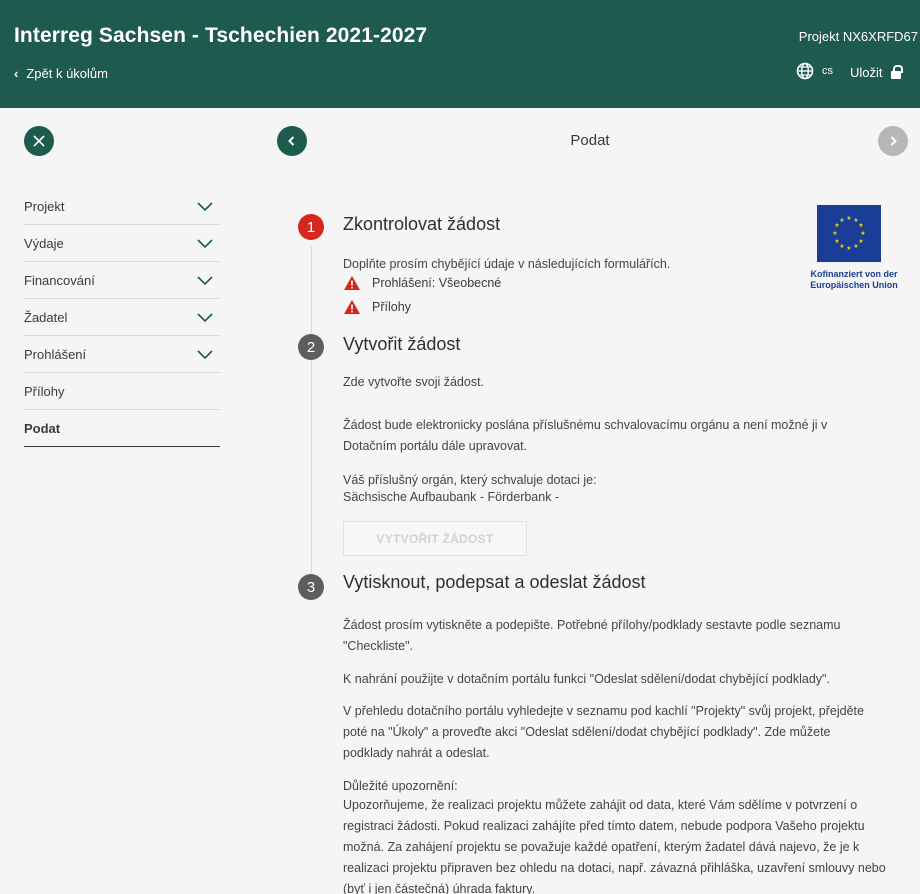  What do you see at coordinates (122, 243) in the screenshot?
I see `sidebar-item-vydaje: Výdaje` at bounding box center [122, 243].